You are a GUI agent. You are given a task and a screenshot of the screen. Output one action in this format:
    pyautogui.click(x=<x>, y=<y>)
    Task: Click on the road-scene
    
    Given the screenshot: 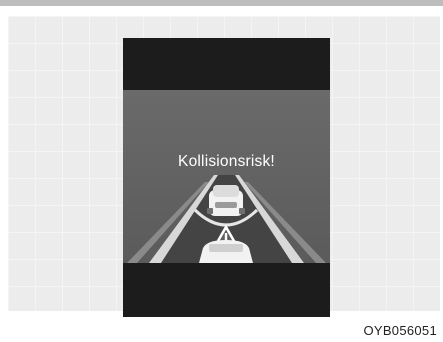 What is the action you would take?
    pyautogui.click(x=226, y=219)
    